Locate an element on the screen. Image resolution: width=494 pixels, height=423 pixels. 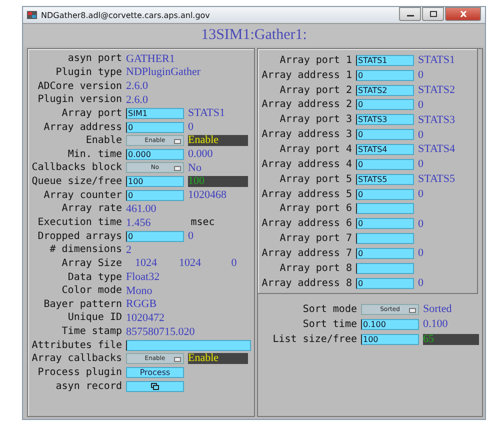
field-label: Array address 2 is located at coordinates (306, 104).